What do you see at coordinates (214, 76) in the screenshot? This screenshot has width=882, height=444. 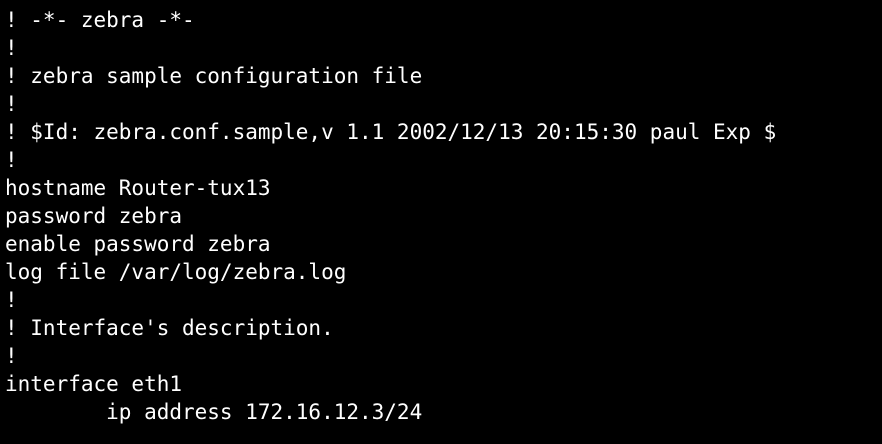 I see `terminal-line: ! zebra sample configuration file` at bounding box center [214, 76].